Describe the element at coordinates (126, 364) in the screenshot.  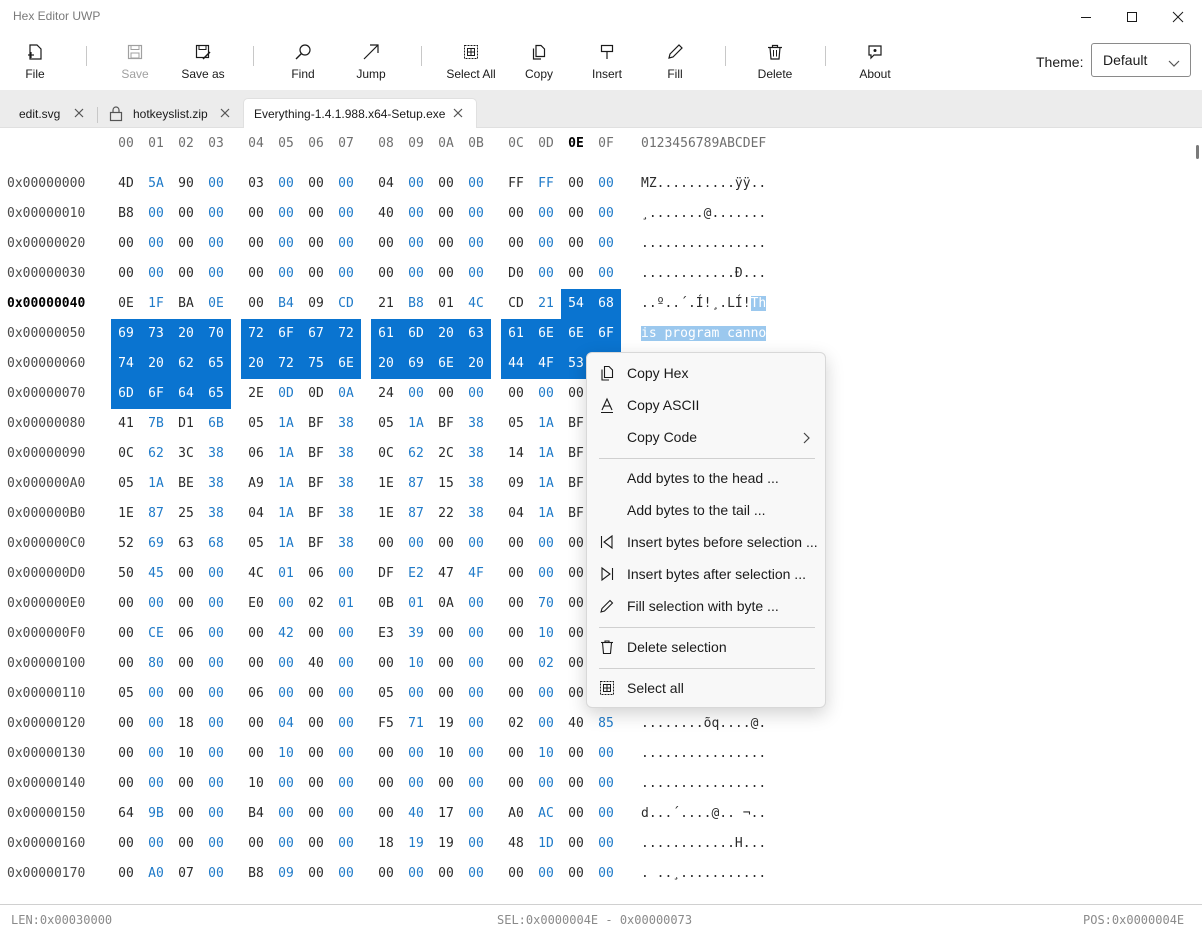
I see `hex-byte-cell: 74` at that location.